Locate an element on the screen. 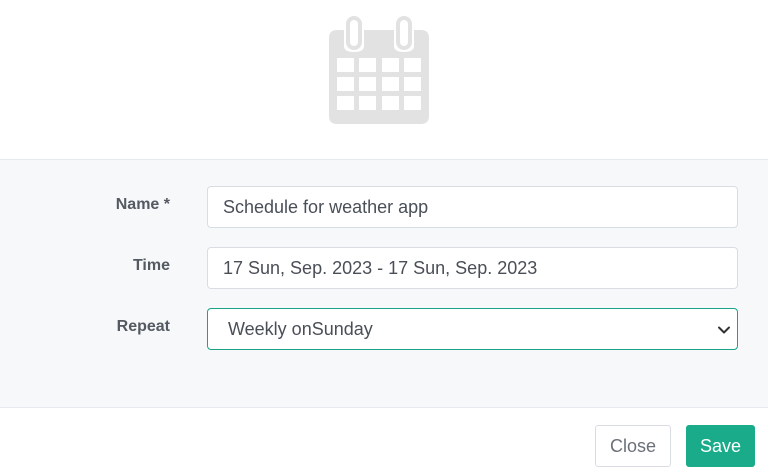  name-label: Name * is located at coordinates (142, 204).